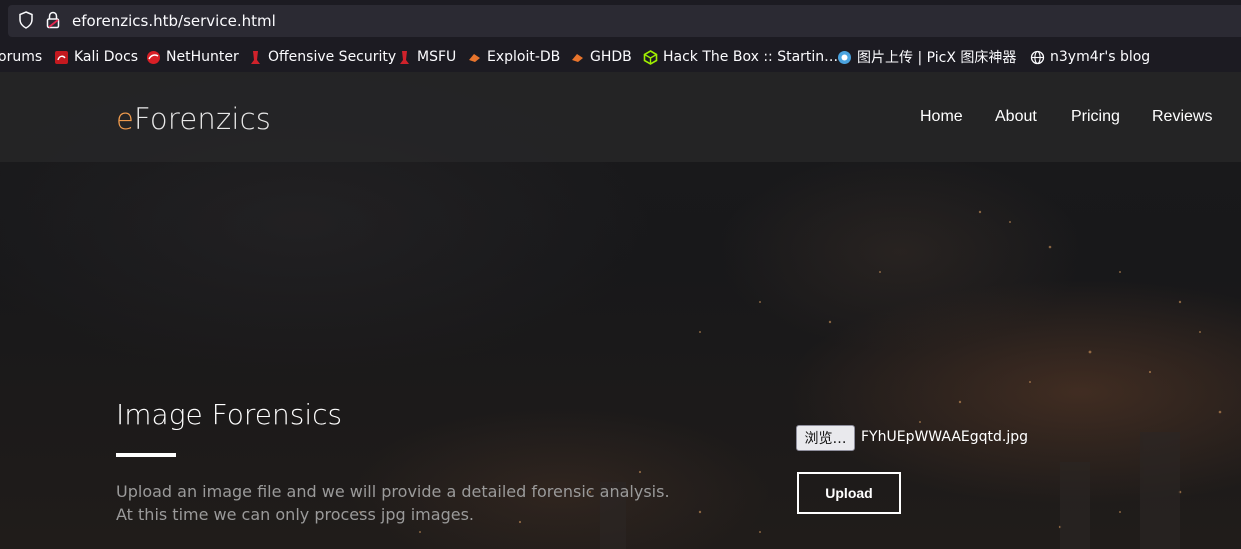 The width and height of the screenshot is (1241, 549). I want to click on exploit-db-icon, so click(474, 57).